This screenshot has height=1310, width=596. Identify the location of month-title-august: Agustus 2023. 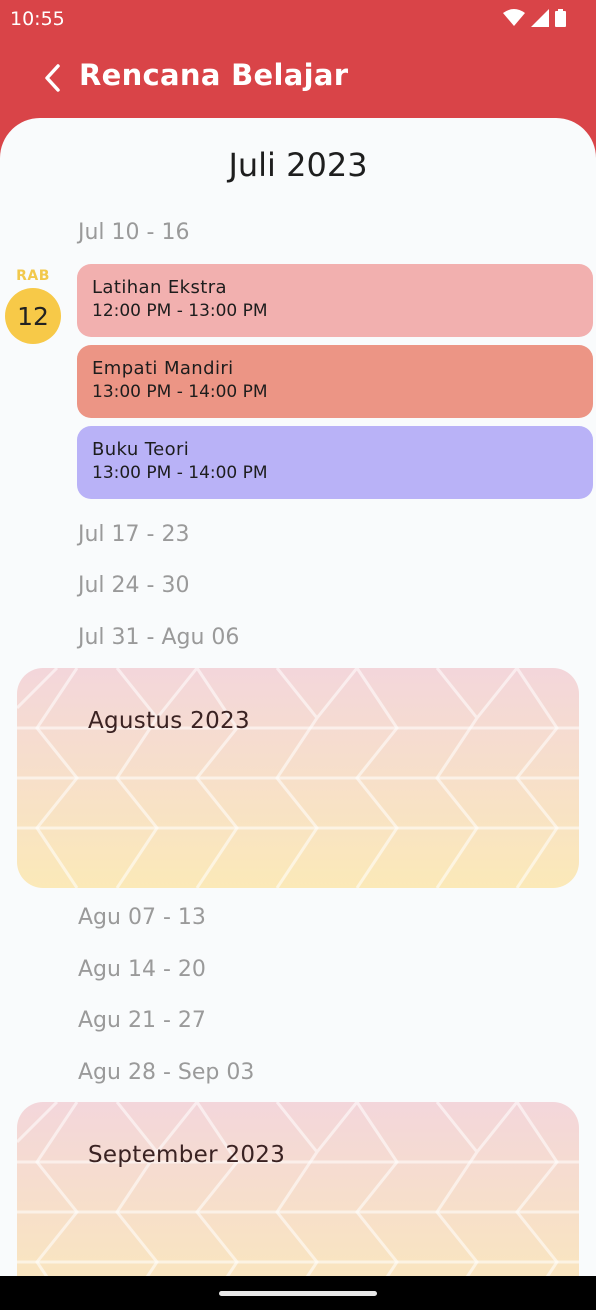
(169, 721).